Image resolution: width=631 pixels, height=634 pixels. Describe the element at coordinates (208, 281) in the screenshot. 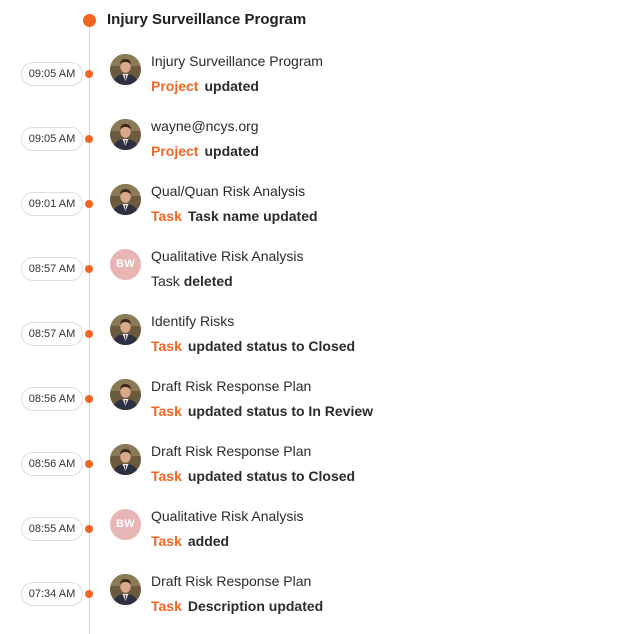

I see `entry-action: deleted` at that location.